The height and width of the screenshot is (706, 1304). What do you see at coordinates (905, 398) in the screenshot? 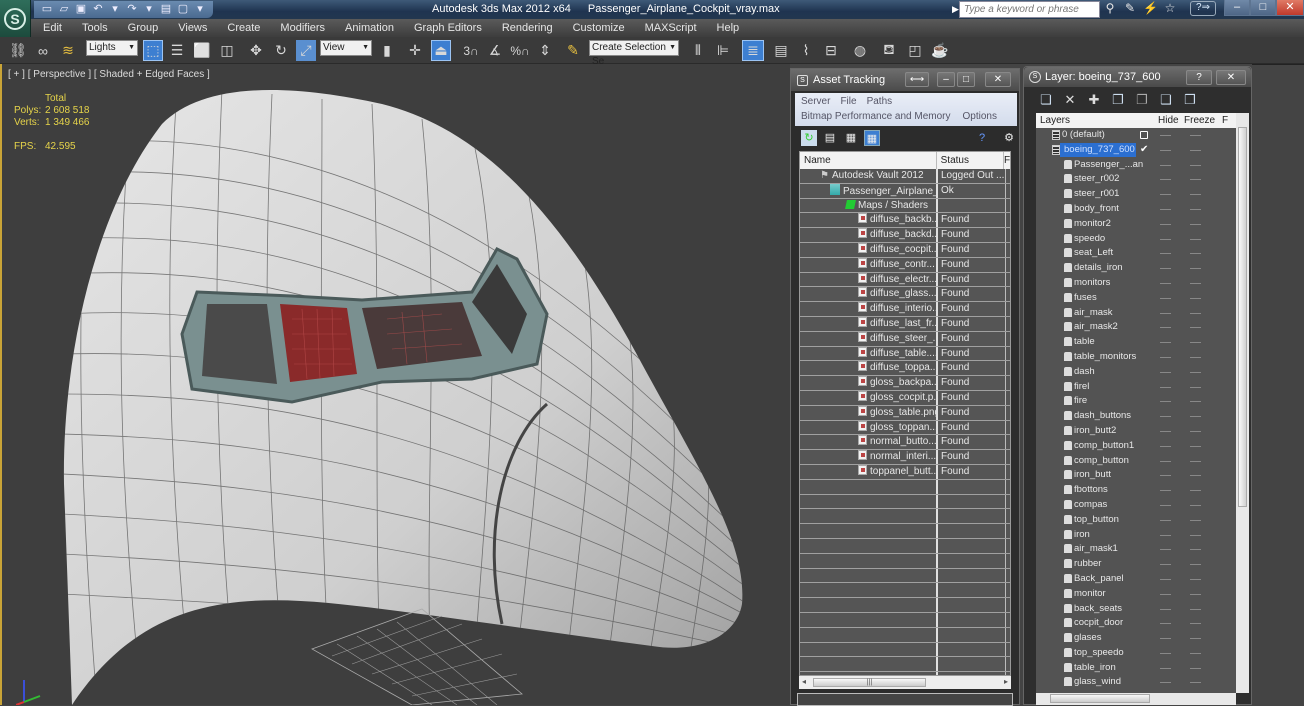
I see `asset-row: gloss_cocpit.p... Found` at bounding box center [905, 398].